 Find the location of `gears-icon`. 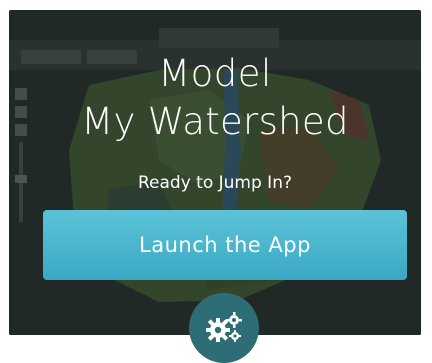

gears-icon is located at coordinates (224, 327).